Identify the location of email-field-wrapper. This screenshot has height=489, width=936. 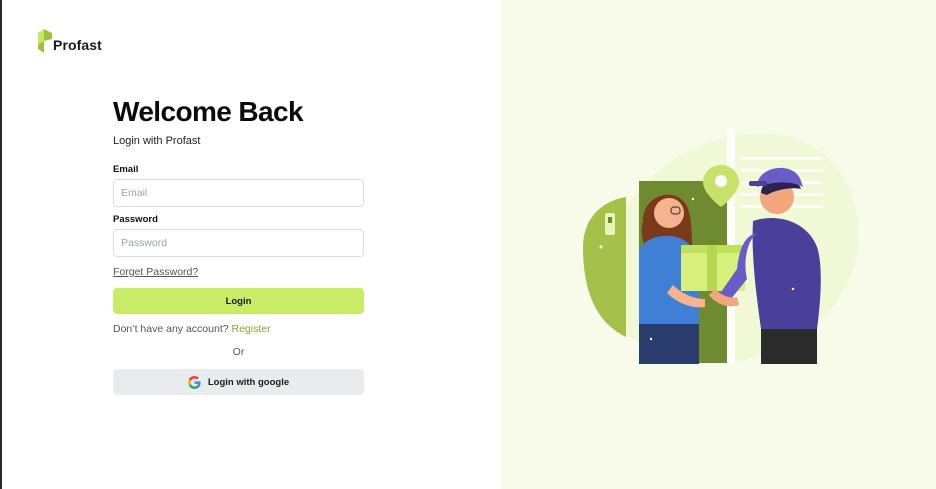
(238, 193).